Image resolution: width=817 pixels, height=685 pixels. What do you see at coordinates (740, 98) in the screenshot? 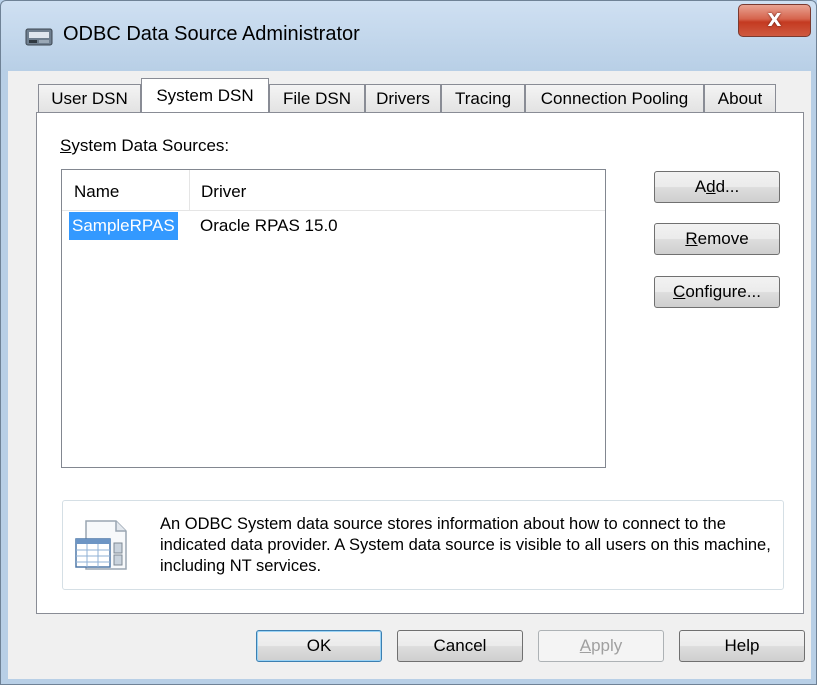
I see `tab-about: About` at bounding box center [740, 98].